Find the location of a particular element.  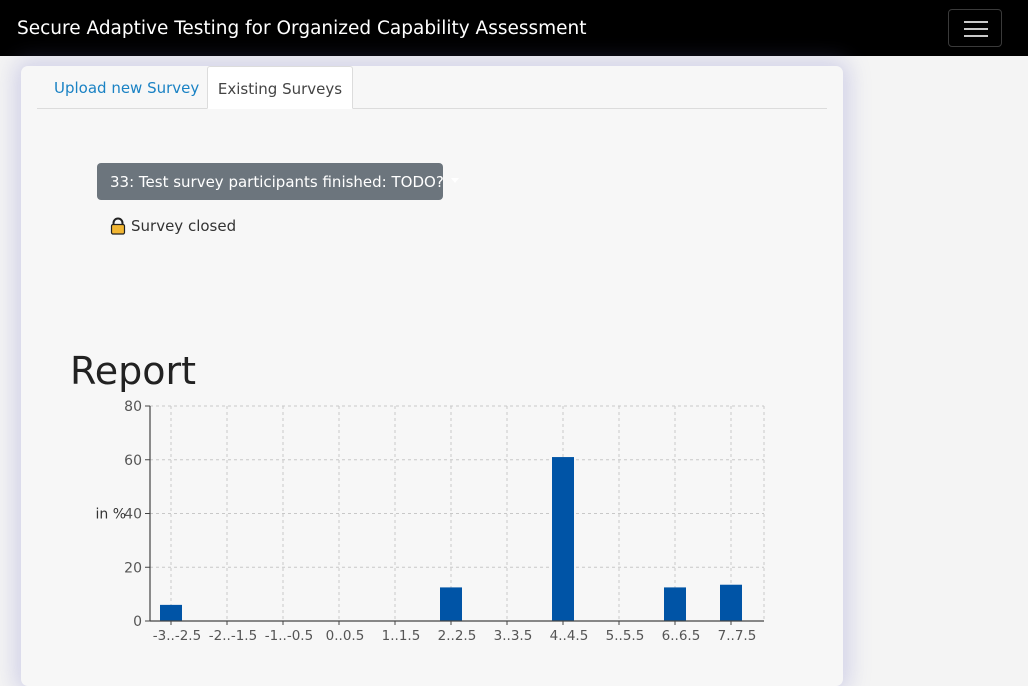

x-tick-label: 0..0.5 is located at coordinates (345, 636).